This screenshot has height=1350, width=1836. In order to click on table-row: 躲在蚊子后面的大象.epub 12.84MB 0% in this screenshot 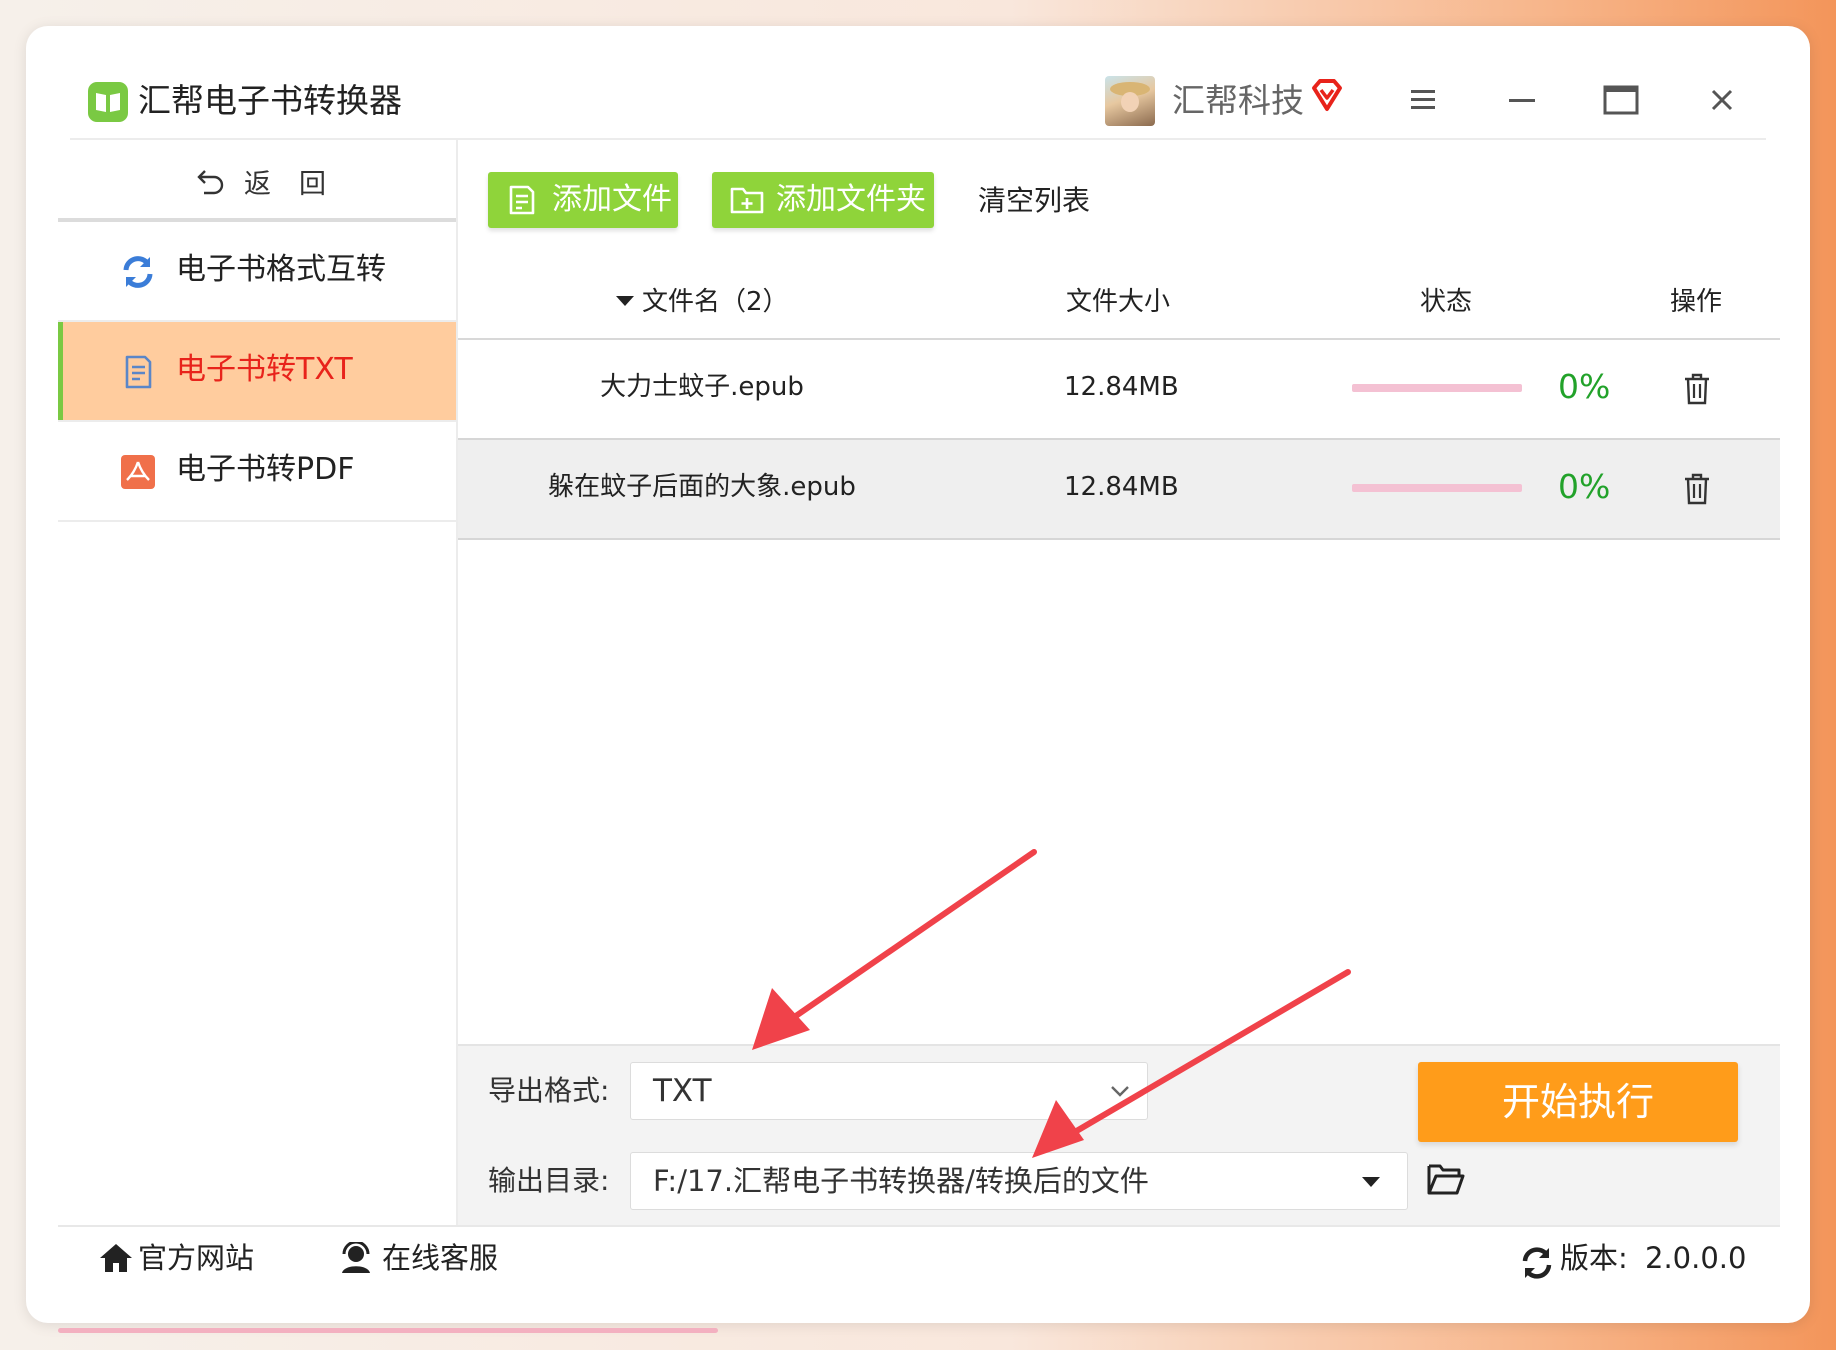, I will do `click(1119, 490)`.